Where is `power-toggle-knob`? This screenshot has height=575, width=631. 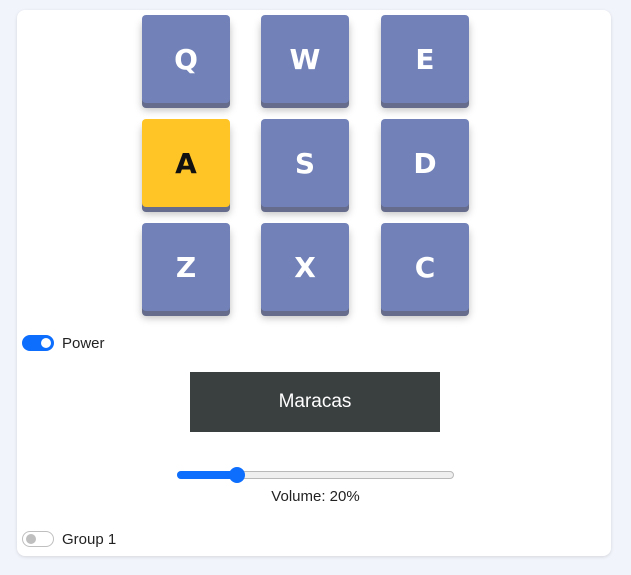 power-toggle-knob is located at coordinates (46, 343).